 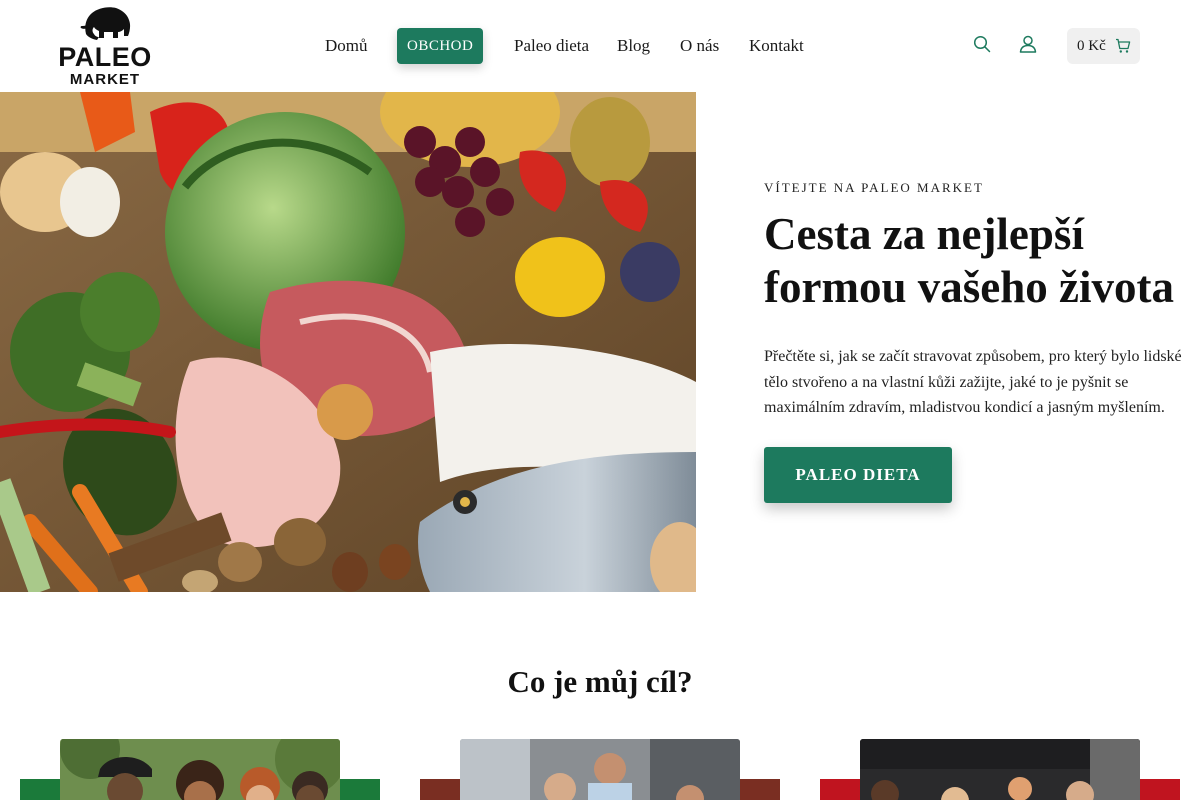 I want to click on hero-eyebrow: VÍTEJTE NA PALEO MARKET, so click(x=874, y=187).